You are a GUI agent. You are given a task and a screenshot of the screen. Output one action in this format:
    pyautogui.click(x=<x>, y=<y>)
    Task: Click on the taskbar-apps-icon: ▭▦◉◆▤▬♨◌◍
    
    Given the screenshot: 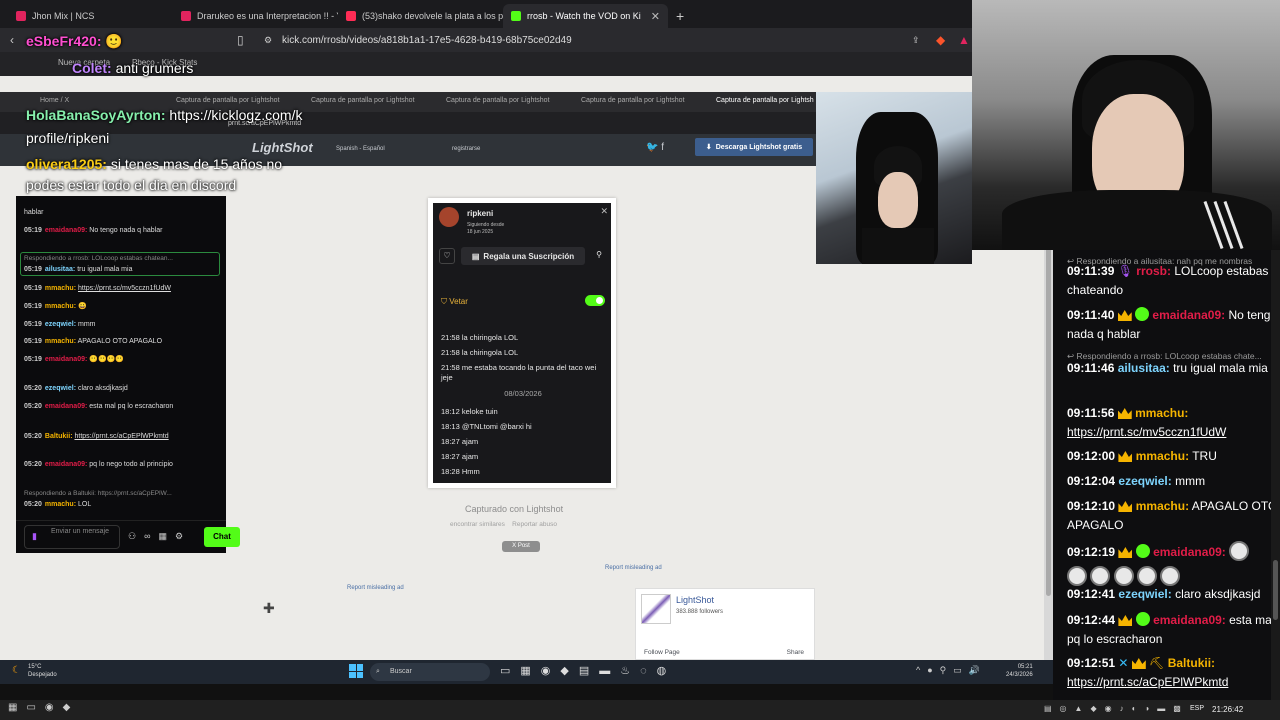 What is the action you would take?
    pyautogui.click(x=588, y=670)
    